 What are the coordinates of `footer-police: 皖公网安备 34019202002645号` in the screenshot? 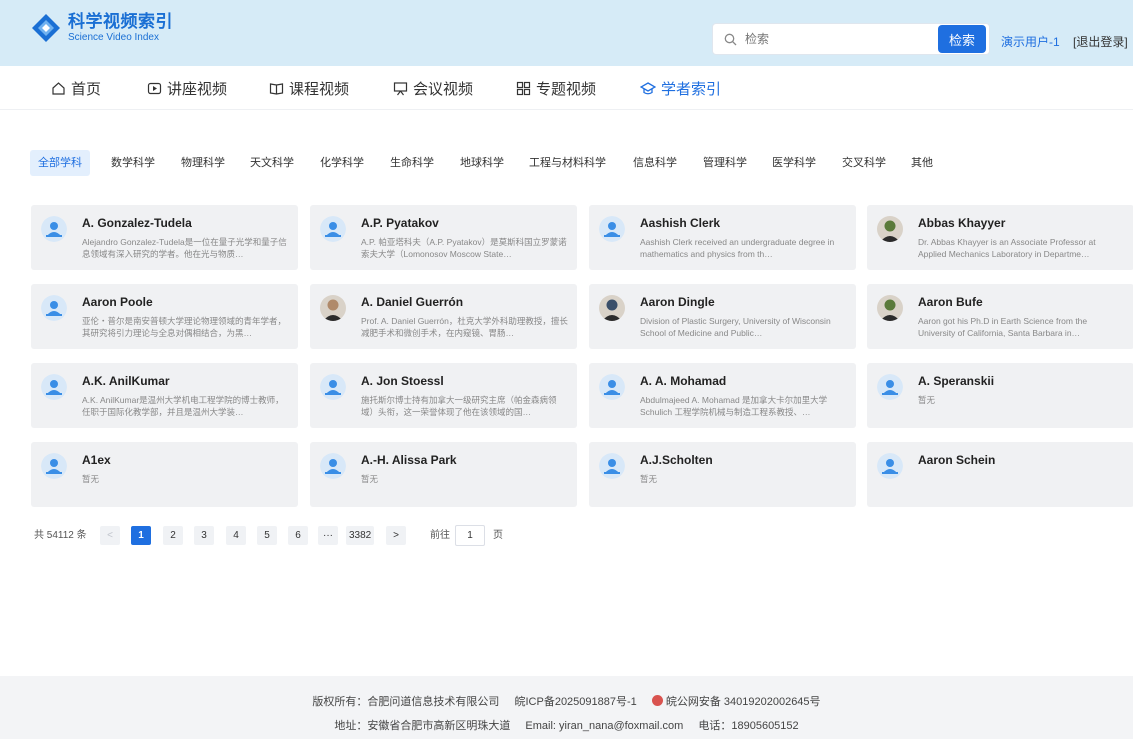 It's located at (736, 701).